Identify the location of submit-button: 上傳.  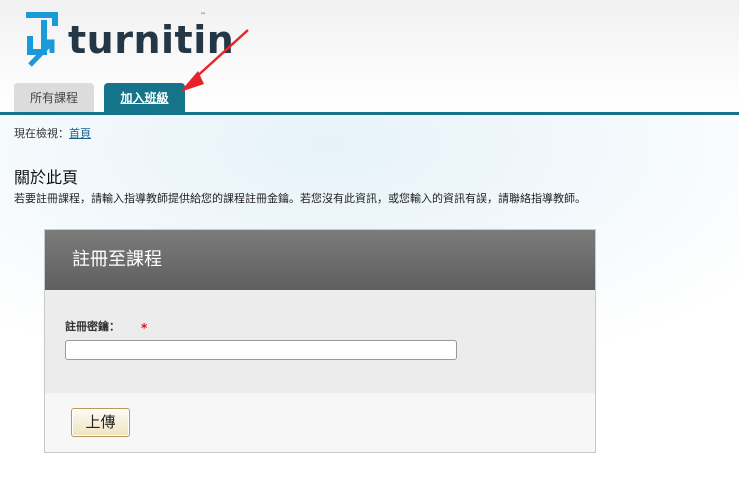
(100, 422).